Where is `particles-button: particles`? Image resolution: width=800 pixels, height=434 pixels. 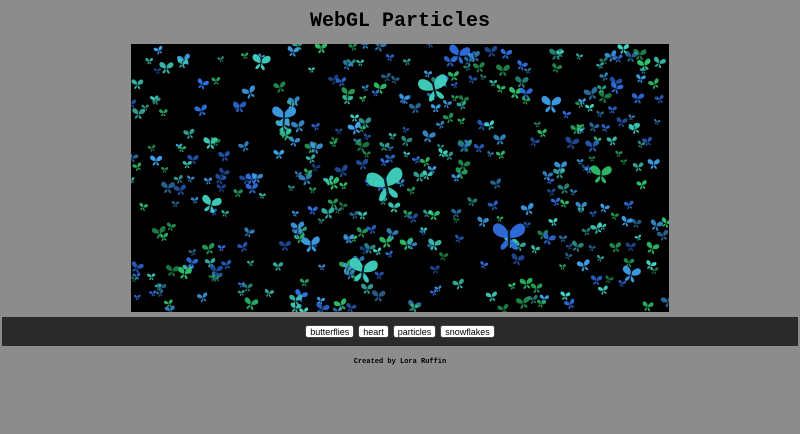 particles-button: particles is located at coordinates (414, 331).